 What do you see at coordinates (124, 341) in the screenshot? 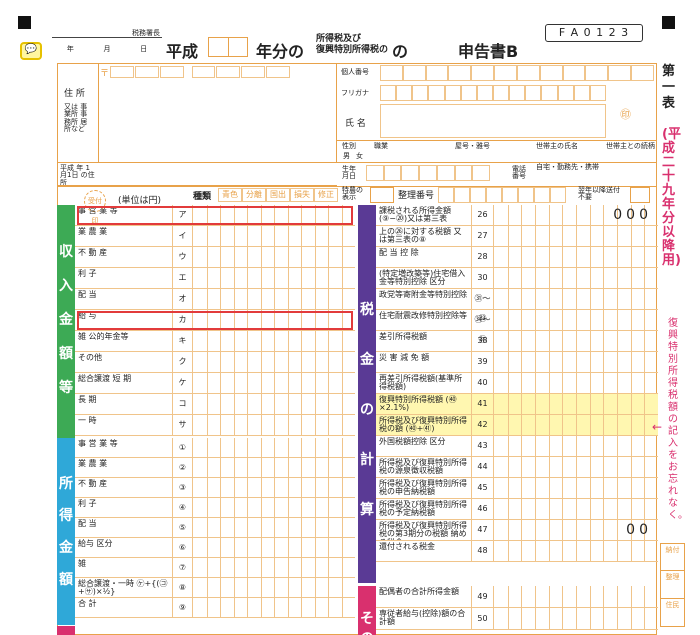
I see `income_section-row-label: 雑 公的年金等` at bounding box center [124, 341].